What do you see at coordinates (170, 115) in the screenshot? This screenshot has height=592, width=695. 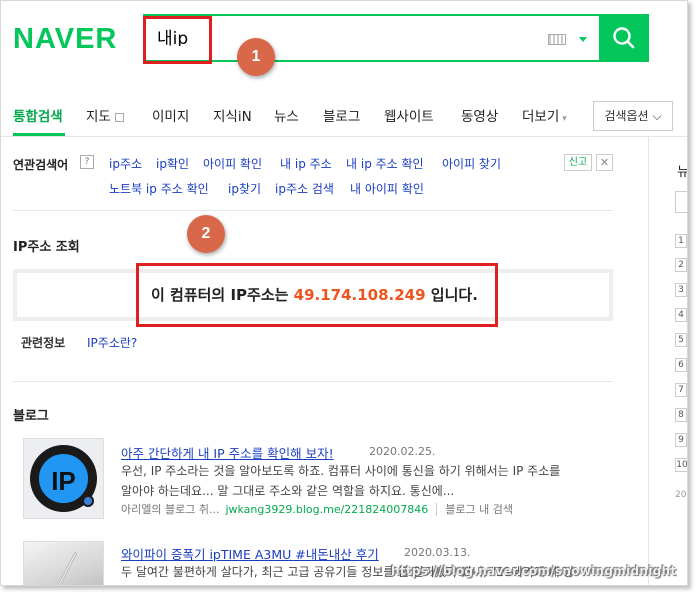 I see `tab-images: 이미지` at bounding box center [170, 115].